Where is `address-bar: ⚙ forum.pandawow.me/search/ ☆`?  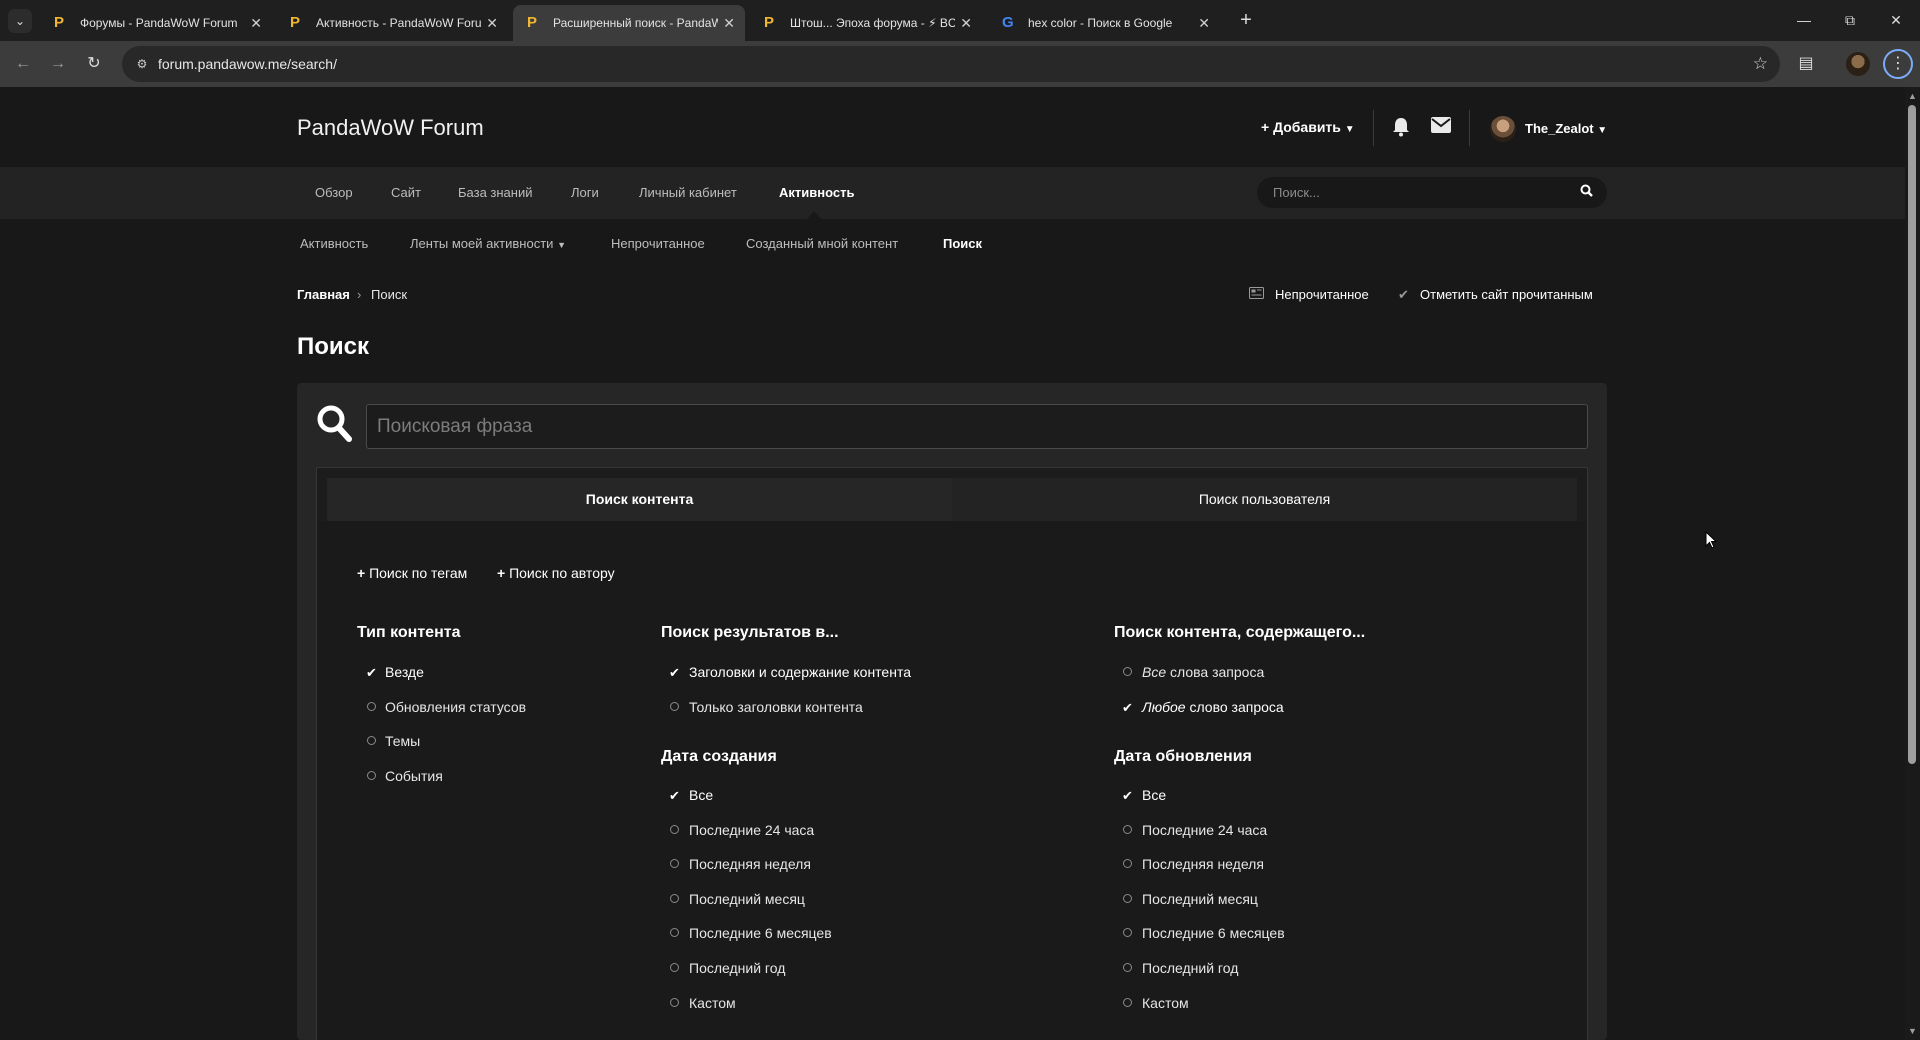 address-bar: ⚙ forum.pandawow.me/search/ ☆ is located at coordinates (951, 64).